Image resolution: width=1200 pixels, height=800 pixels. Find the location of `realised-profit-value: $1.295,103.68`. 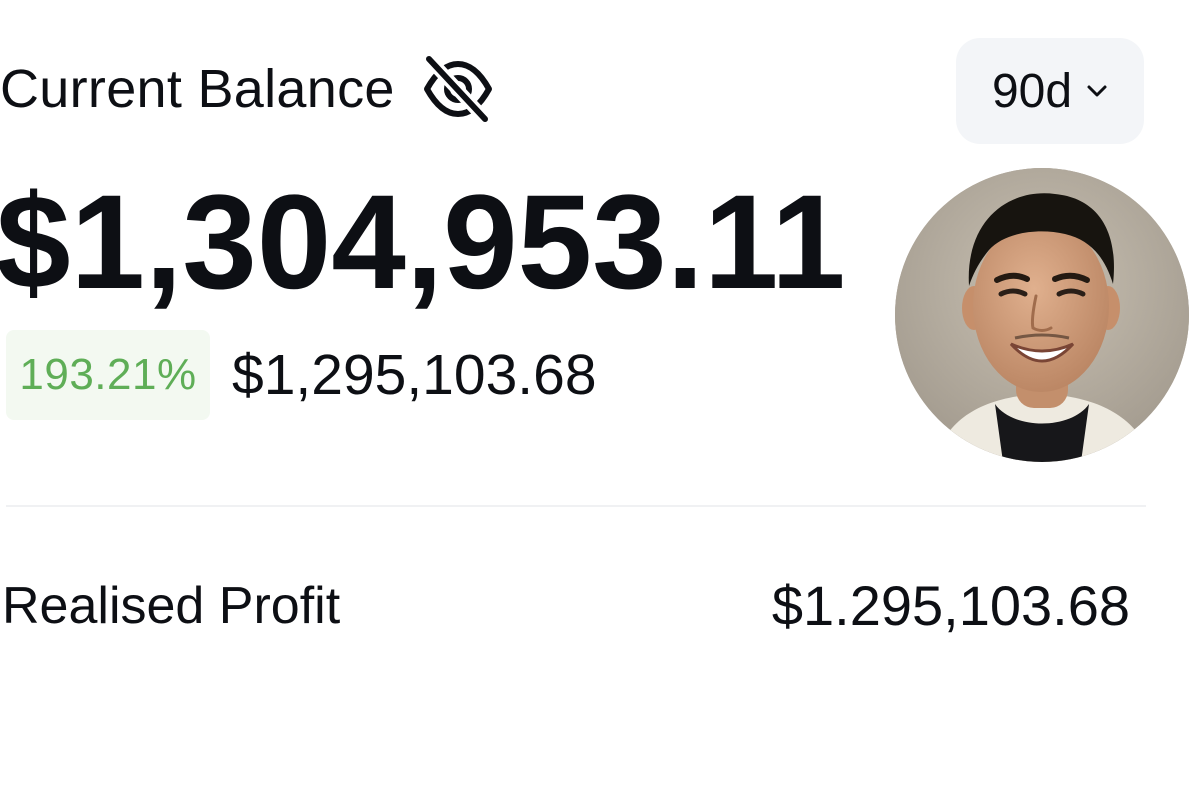

realised-profit-value: $1.295,103.68 is located at coordinates (950, 605).